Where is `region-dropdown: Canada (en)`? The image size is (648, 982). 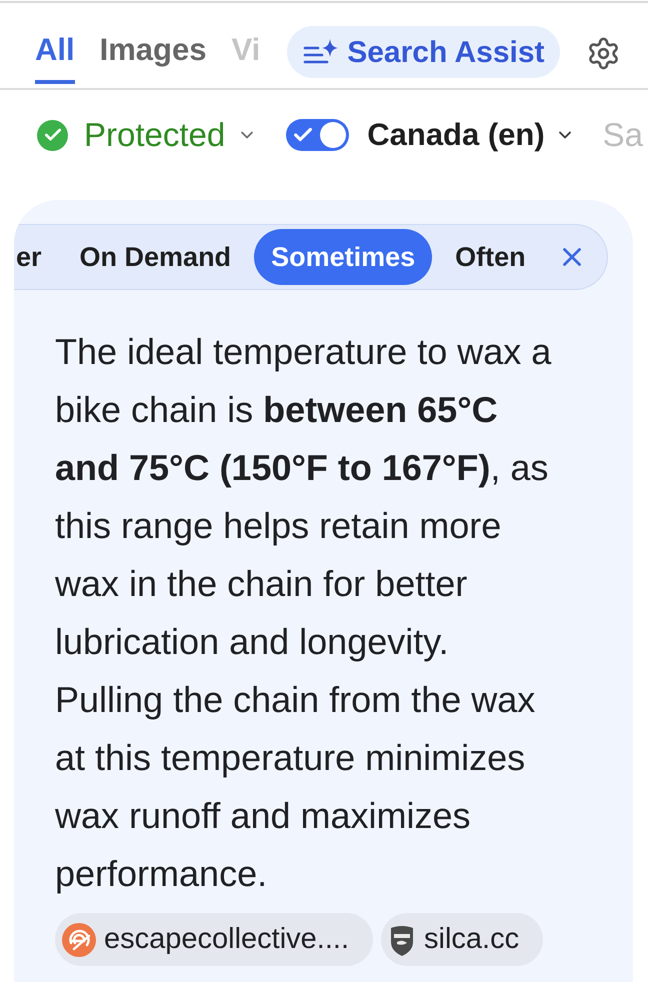
region-dropdown: Canada (en) is located at coordinates (471, 135).